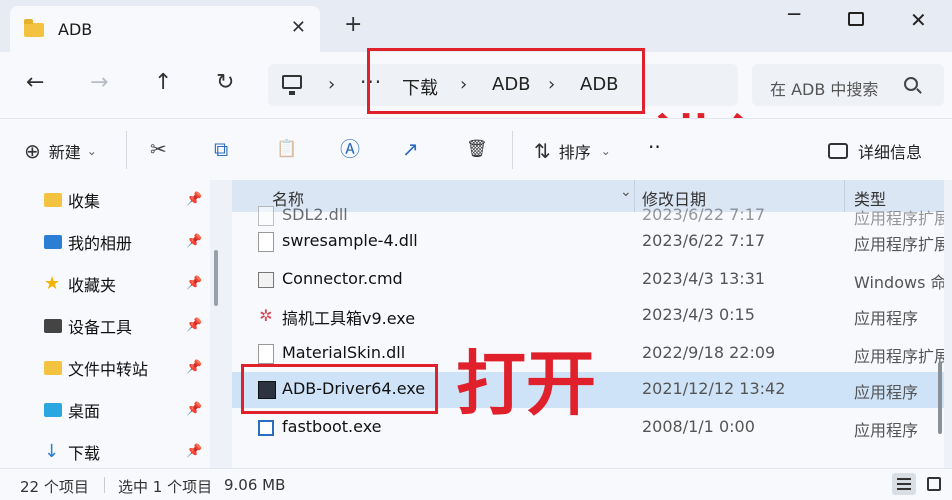  Describe the element at coordinates (918, 20) in the screenshot. I see `close-window-button: ✕` at that location.